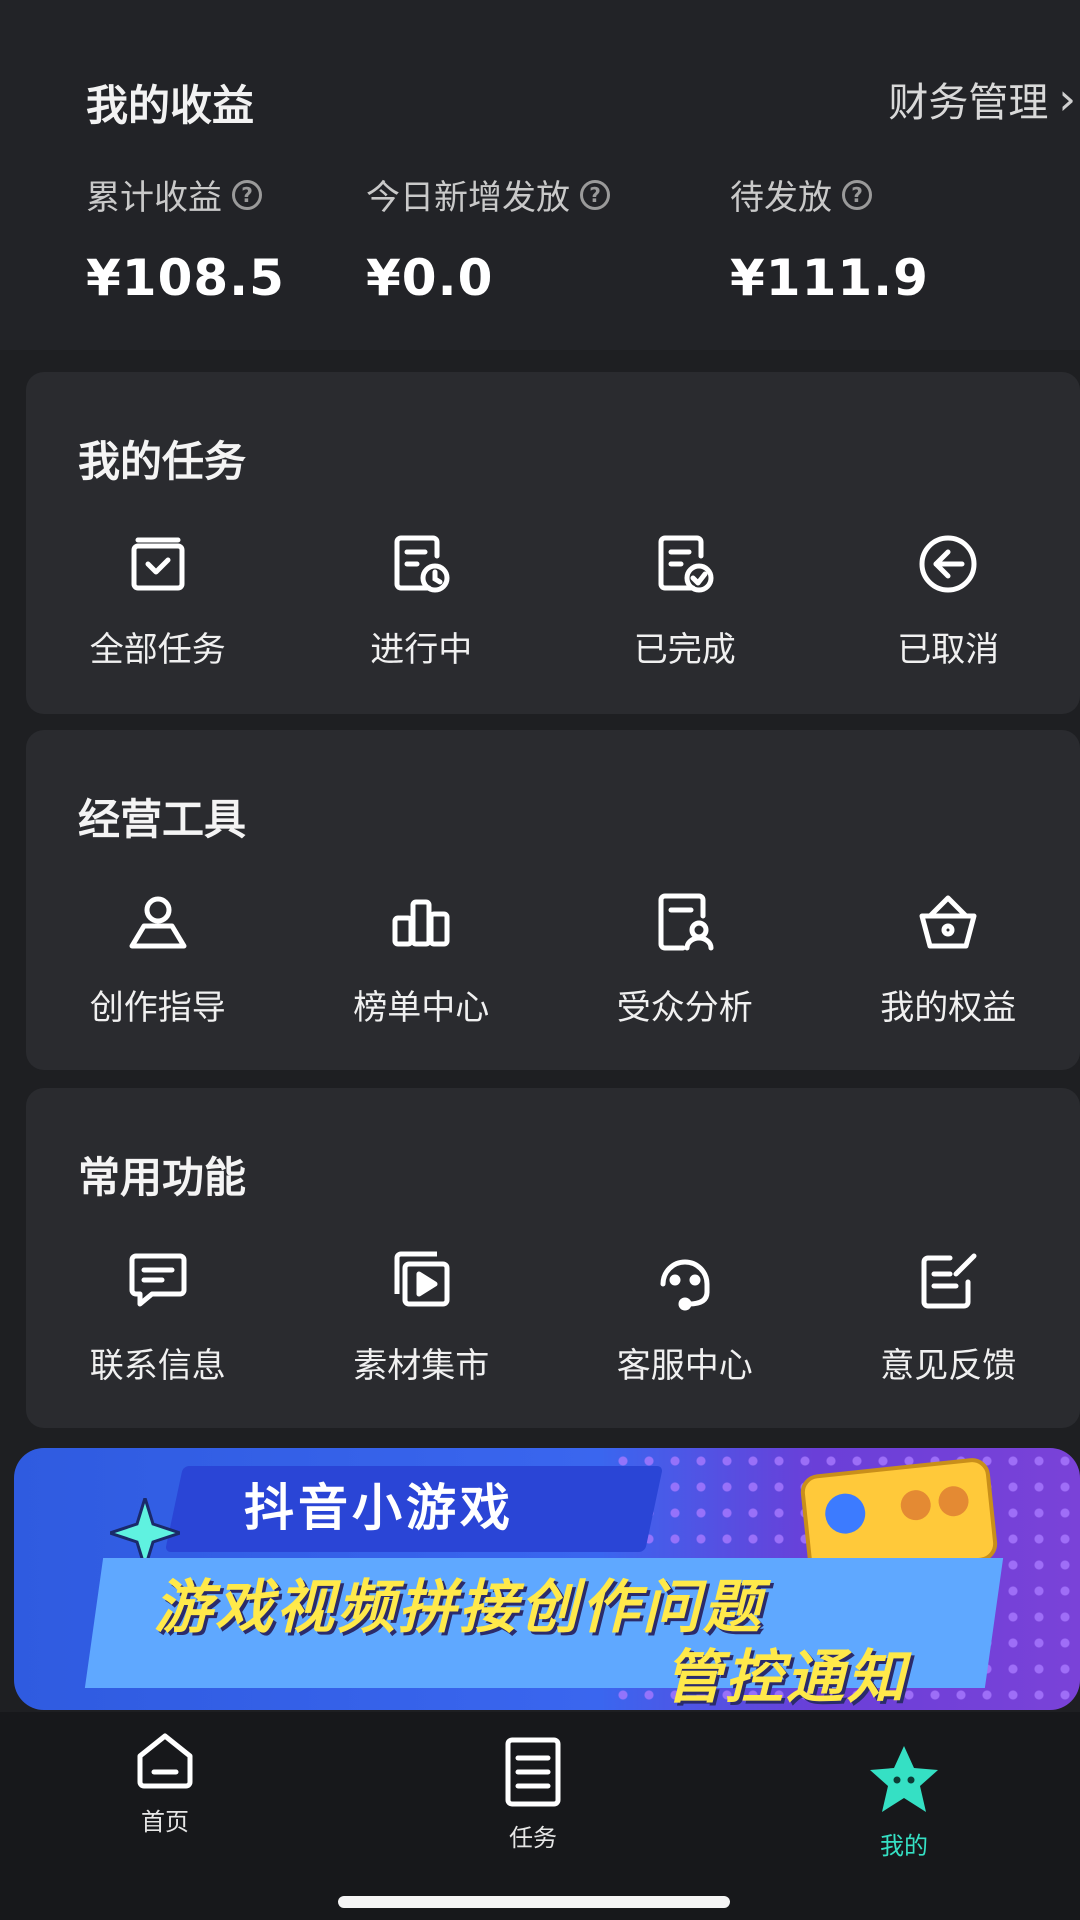  What do you see at coordinates (158, 1280) in the screenshot?
I see `message-icon` at bounding box center [158, 1280].